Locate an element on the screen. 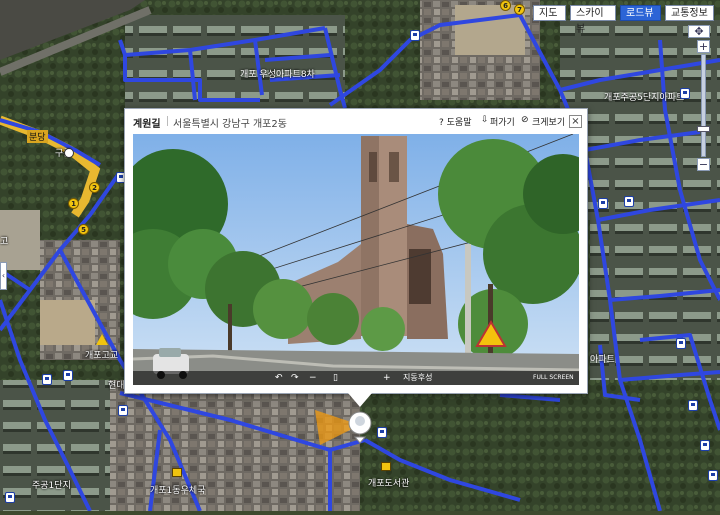 This screenshot has height=515, width=720. map-type-roadview-button: 로드뷰 is located at coordinates (640, 13).